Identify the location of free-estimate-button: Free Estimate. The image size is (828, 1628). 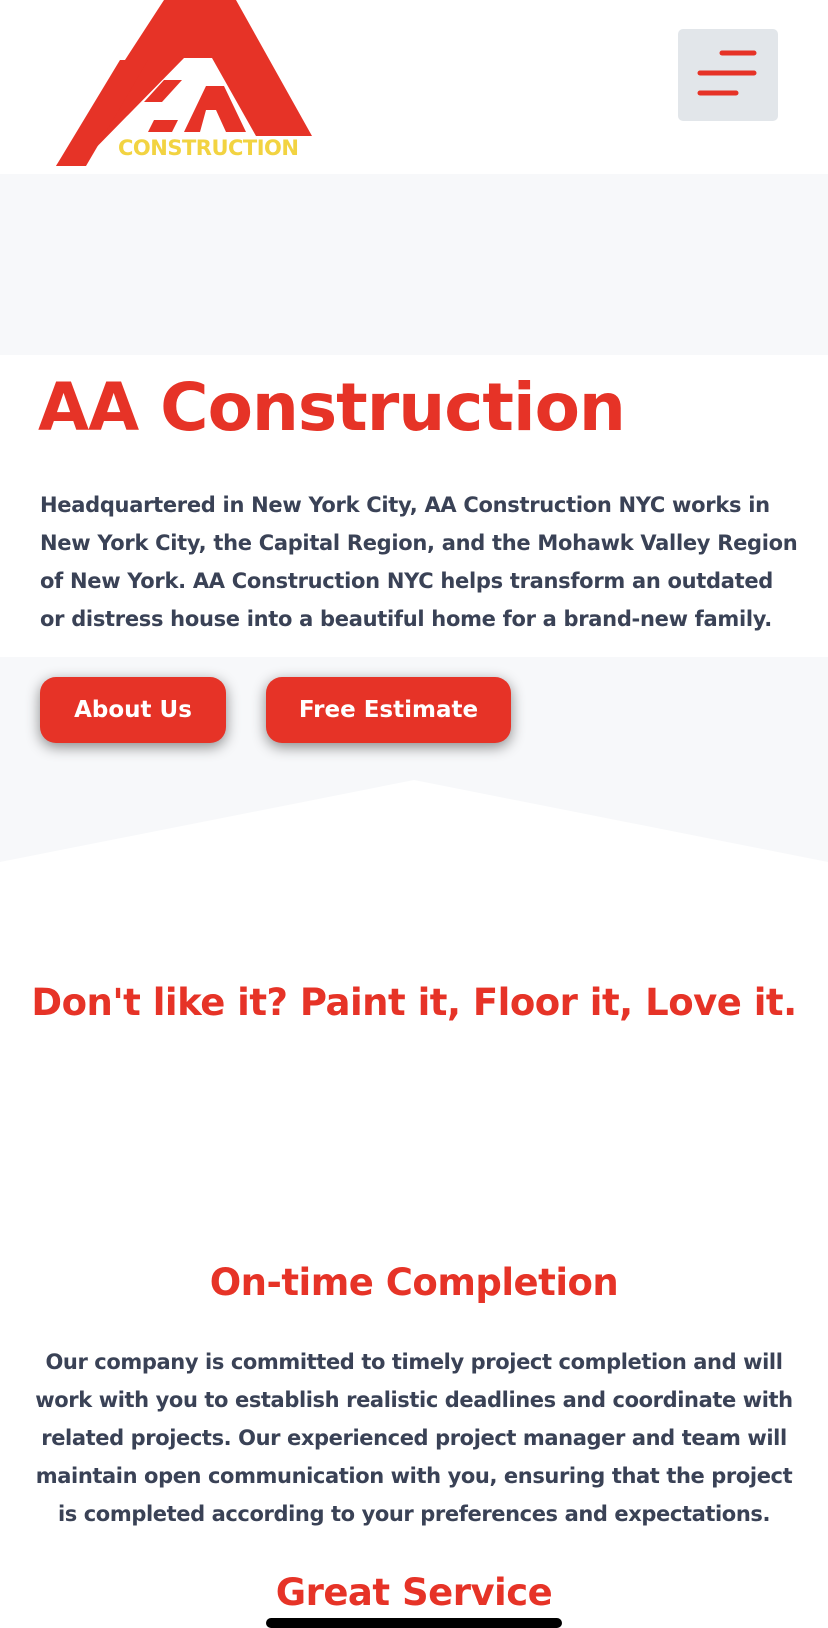
(388, 710).